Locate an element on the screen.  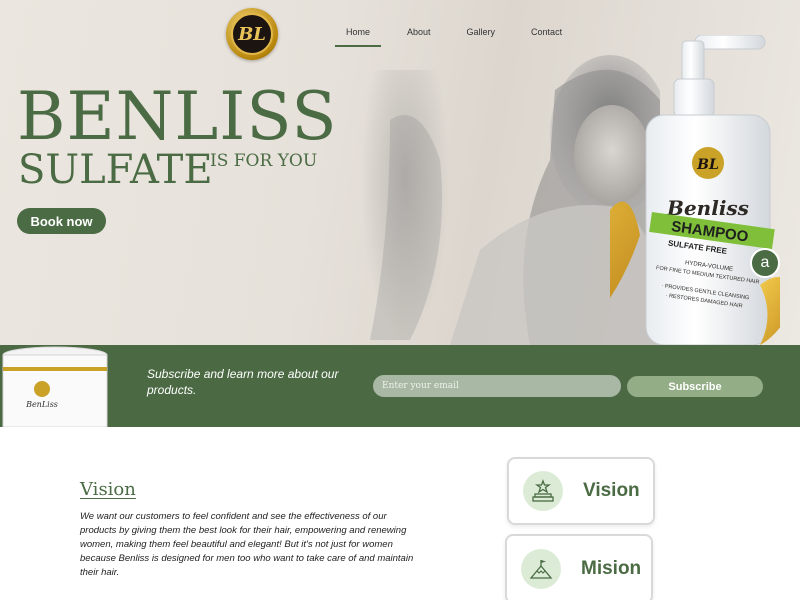
nav-about-link: About is located at coordinates (419, 37).